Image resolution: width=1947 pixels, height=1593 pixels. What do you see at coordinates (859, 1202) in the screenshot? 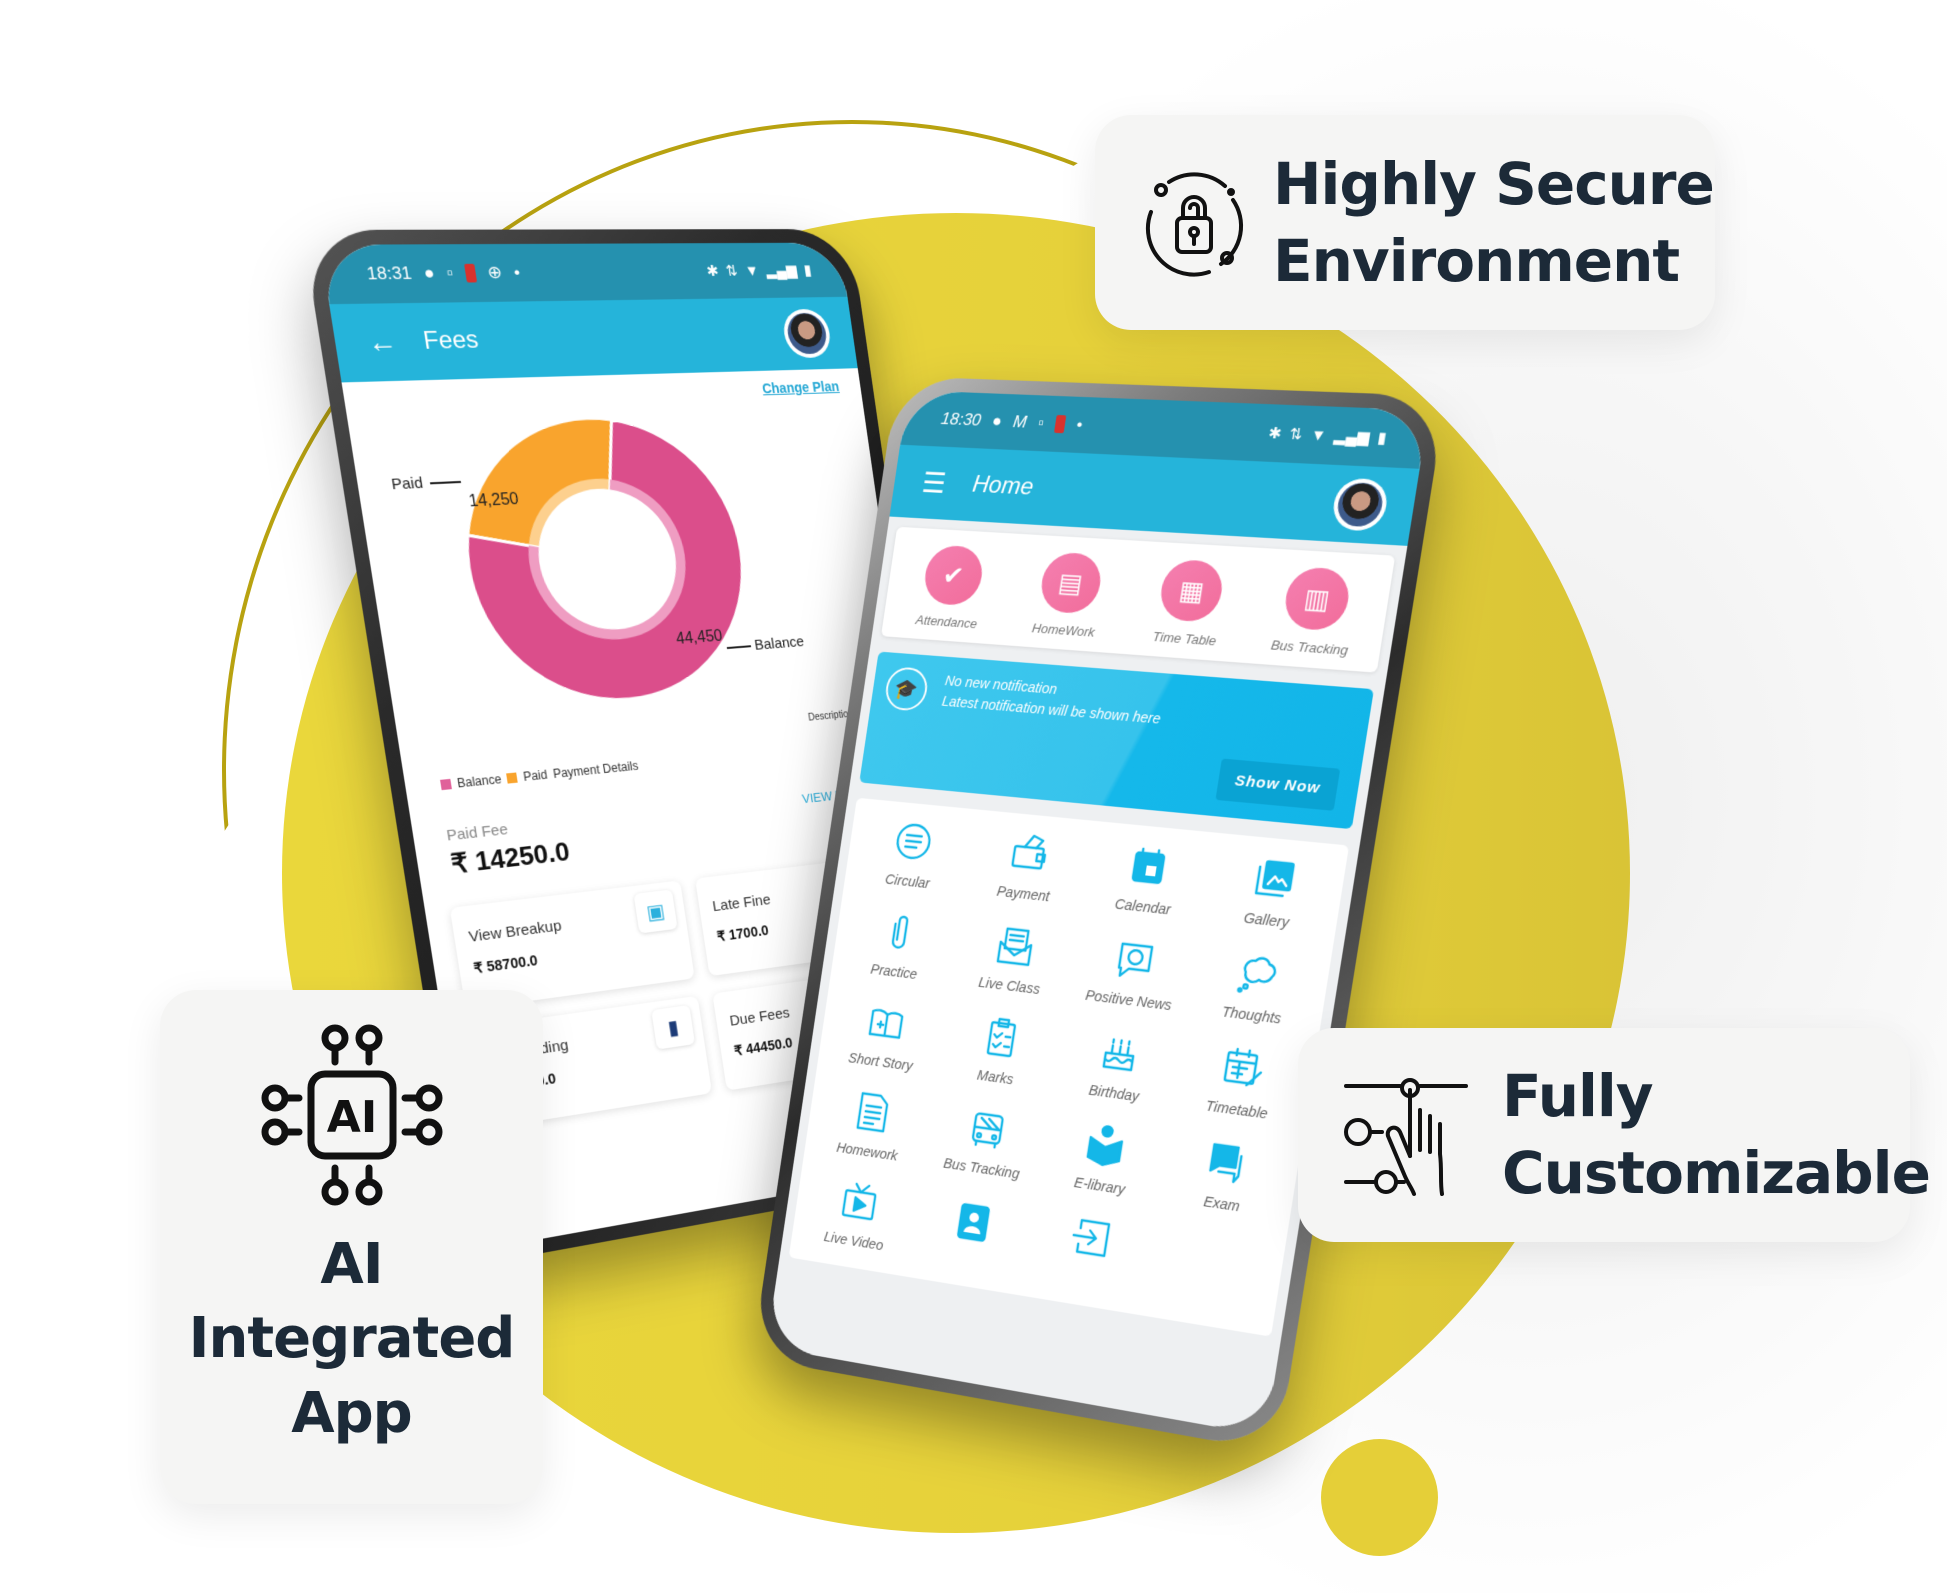
I see `tv-play-icon` at bounding box center [859, 1202].